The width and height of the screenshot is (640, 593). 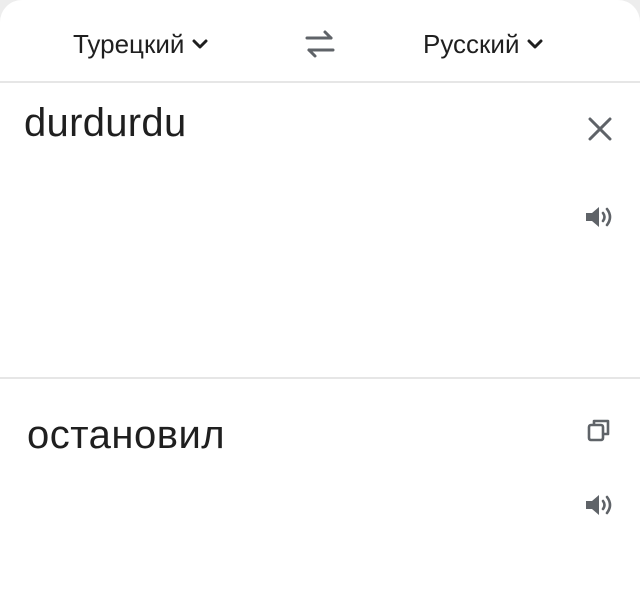 I want to click on source-language-selector: Турецкий, so click(x=140, y=44).